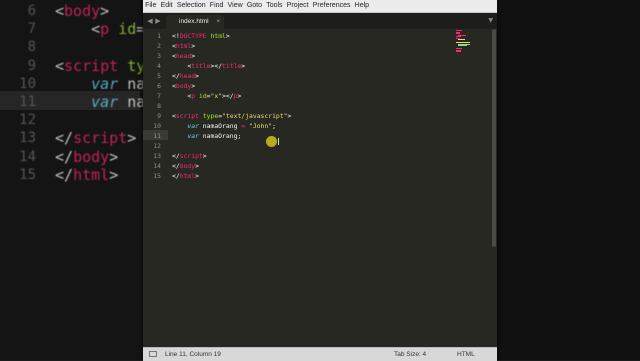 The height and width of the screenshot is (361, 640). I want to click on code-line: </body>, so click(185, 166).